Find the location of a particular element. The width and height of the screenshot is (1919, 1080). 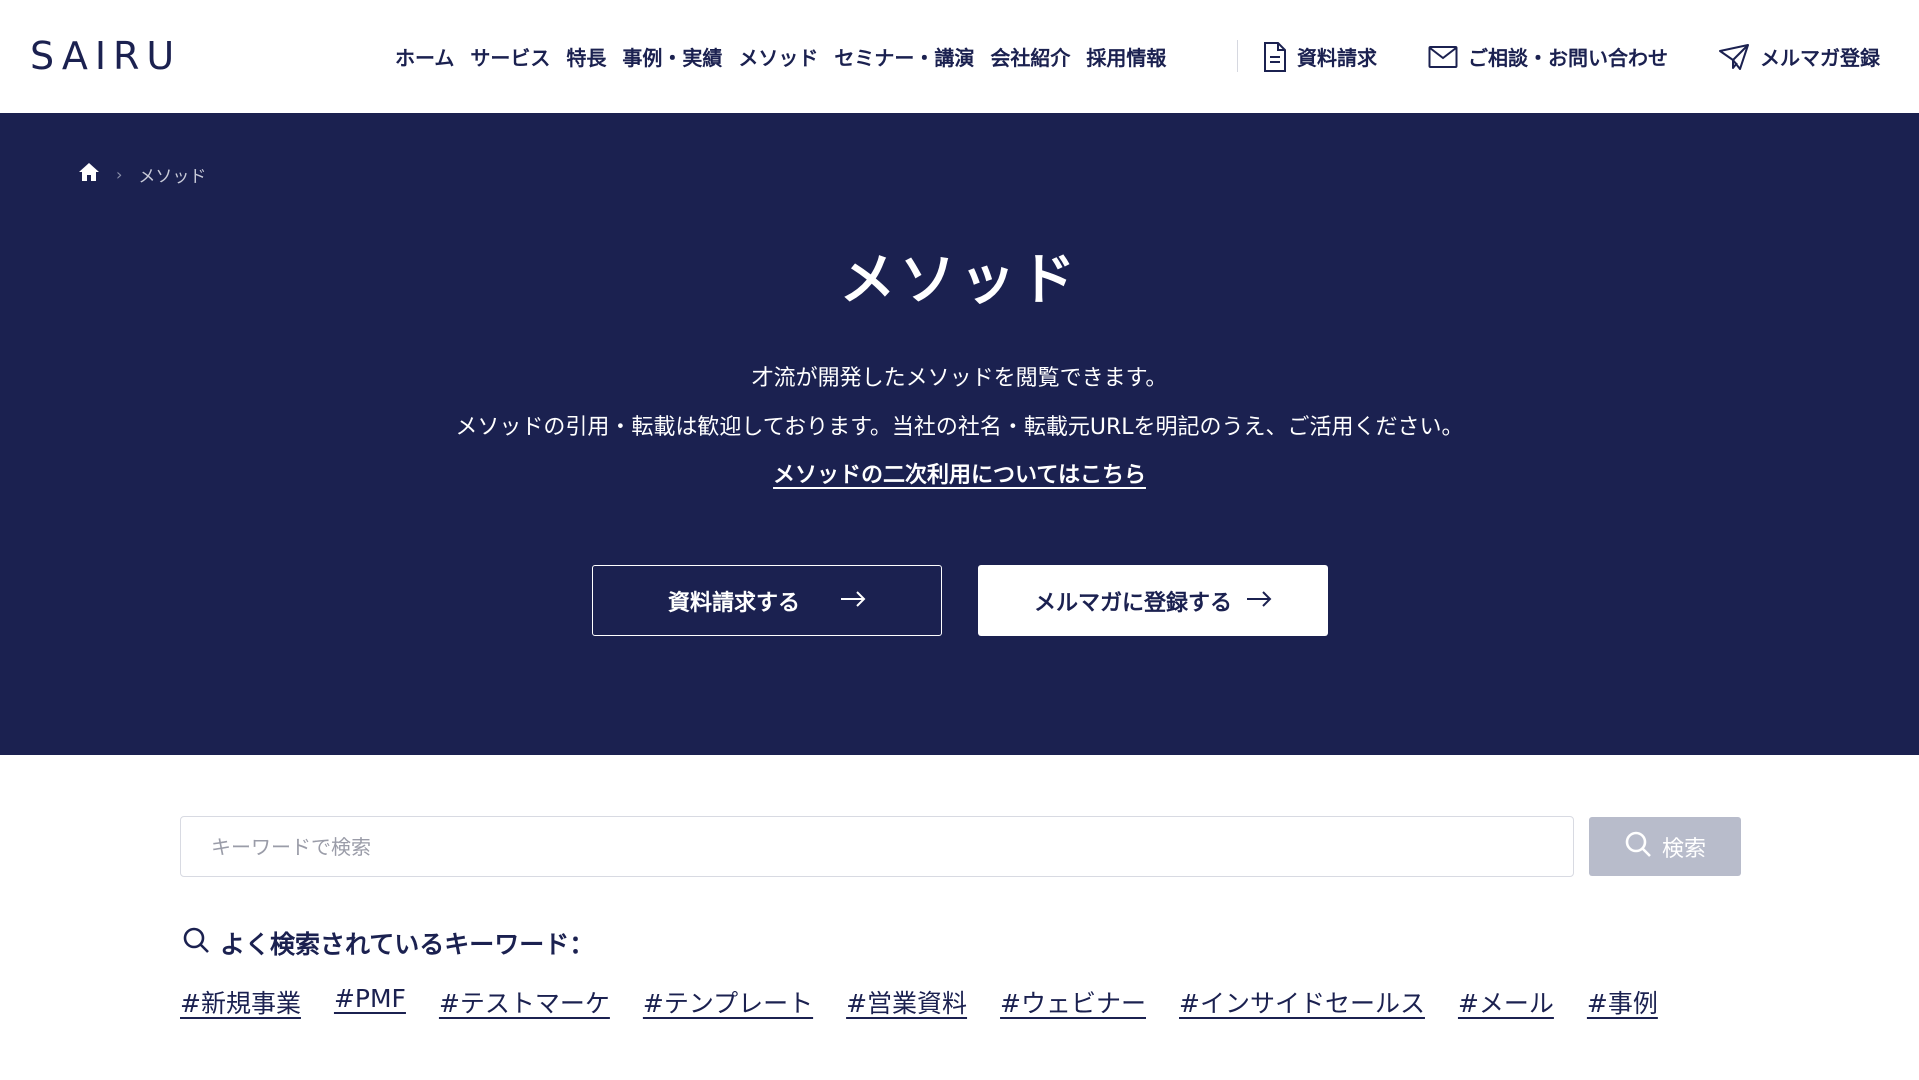

newsletter-button-label: メルマガに登録する is located at coordinates (1132, 603).